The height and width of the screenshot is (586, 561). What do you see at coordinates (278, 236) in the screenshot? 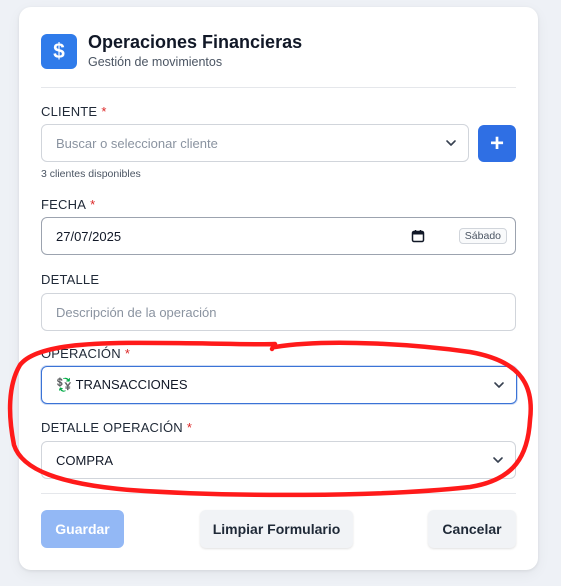
I see `fecha-input: 27/07/2025 Sábado` at bounding box center [278, 236].